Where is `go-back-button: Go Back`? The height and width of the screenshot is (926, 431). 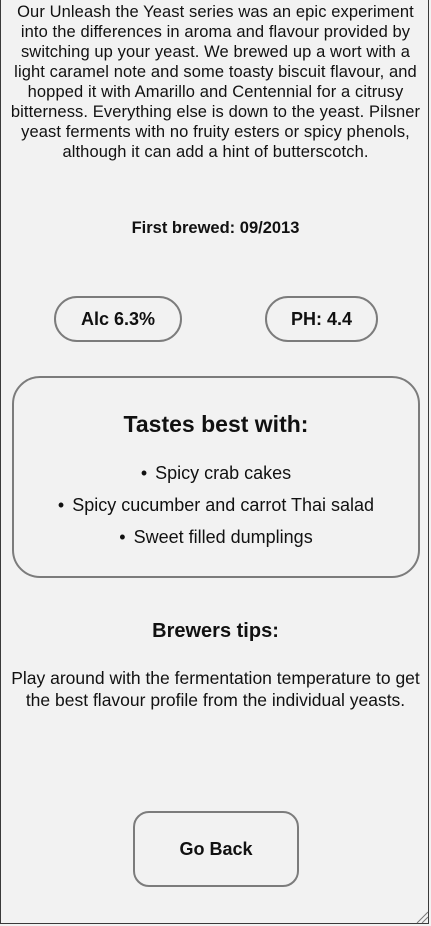 go-back-button: Go Back is located at coordinates (216, 849).